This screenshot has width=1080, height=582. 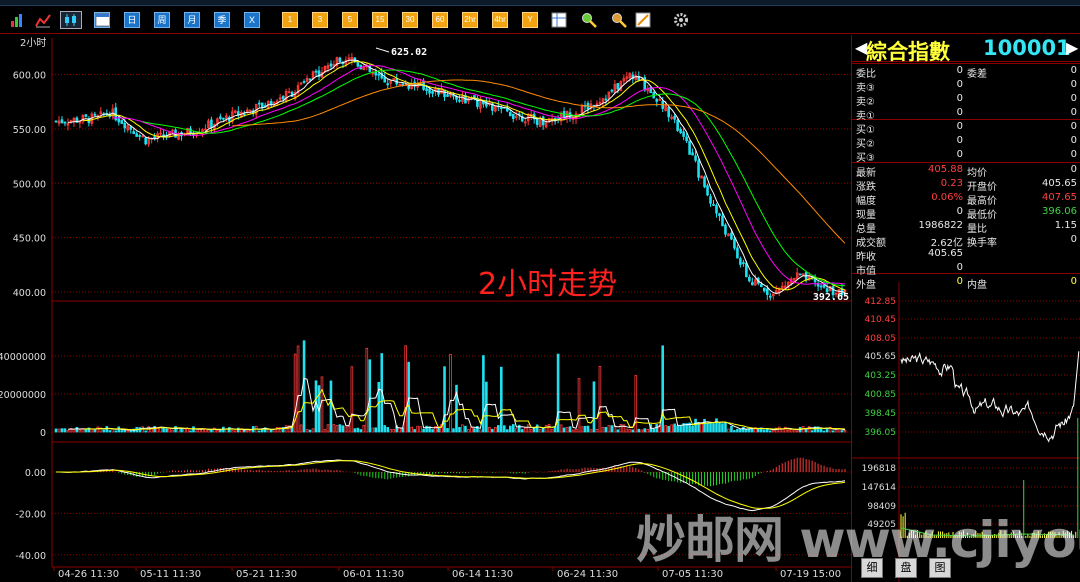 What do you see at coordinates (290, 20) in the screenshot?
I see `period-button-9: 1` at bounding box center [290, 20].